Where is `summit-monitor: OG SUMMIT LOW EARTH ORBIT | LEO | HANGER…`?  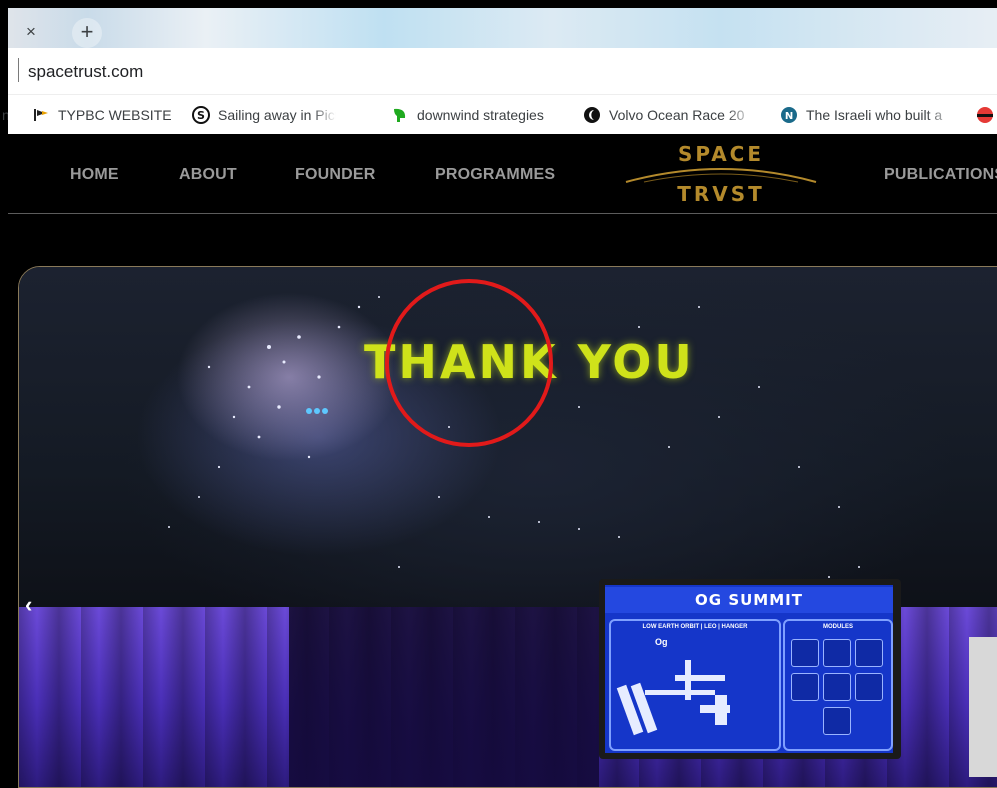 summit-monitor: OG SUMMIT LOW EARTH ORBIT | LEO | HANGER… is located at coordinates (750, 669).